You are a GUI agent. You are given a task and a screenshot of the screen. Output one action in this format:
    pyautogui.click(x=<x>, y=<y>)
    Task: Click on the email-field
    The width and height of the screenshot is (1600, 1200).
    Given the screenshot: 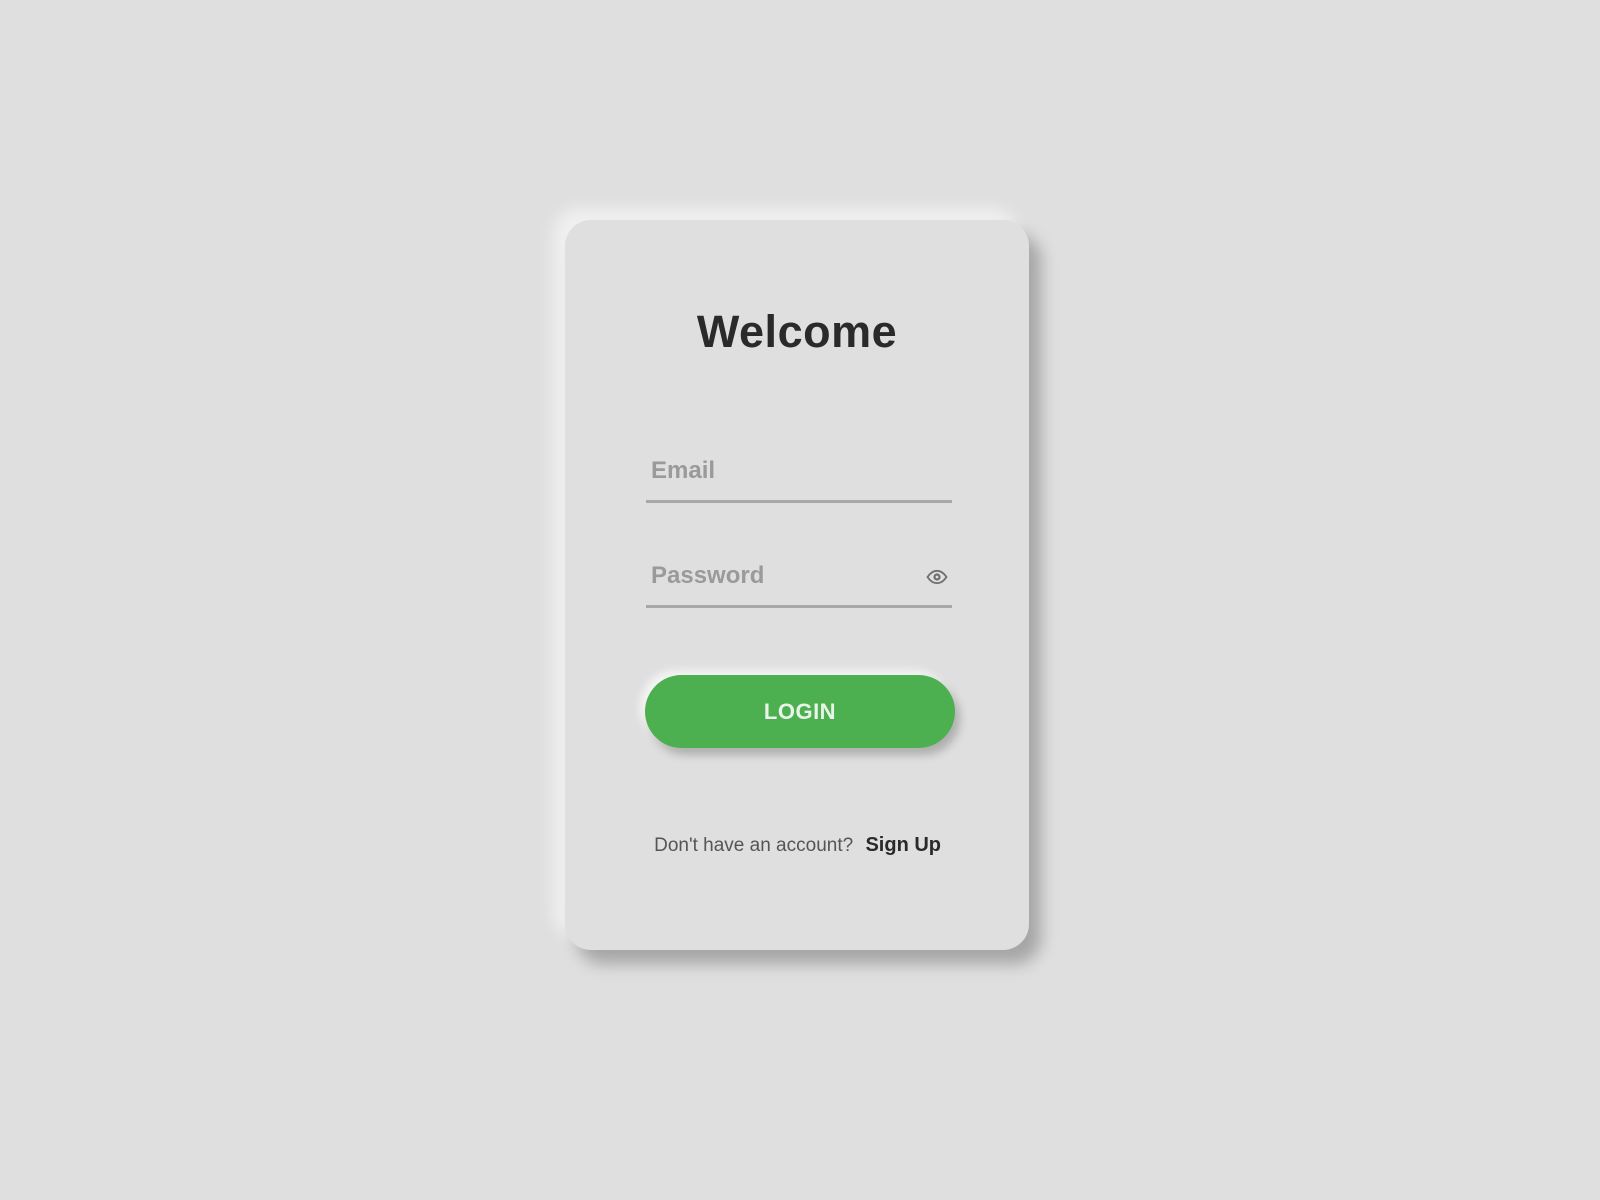 What is the action you would take?
    pyautogui.click(x=799, y=471)
    